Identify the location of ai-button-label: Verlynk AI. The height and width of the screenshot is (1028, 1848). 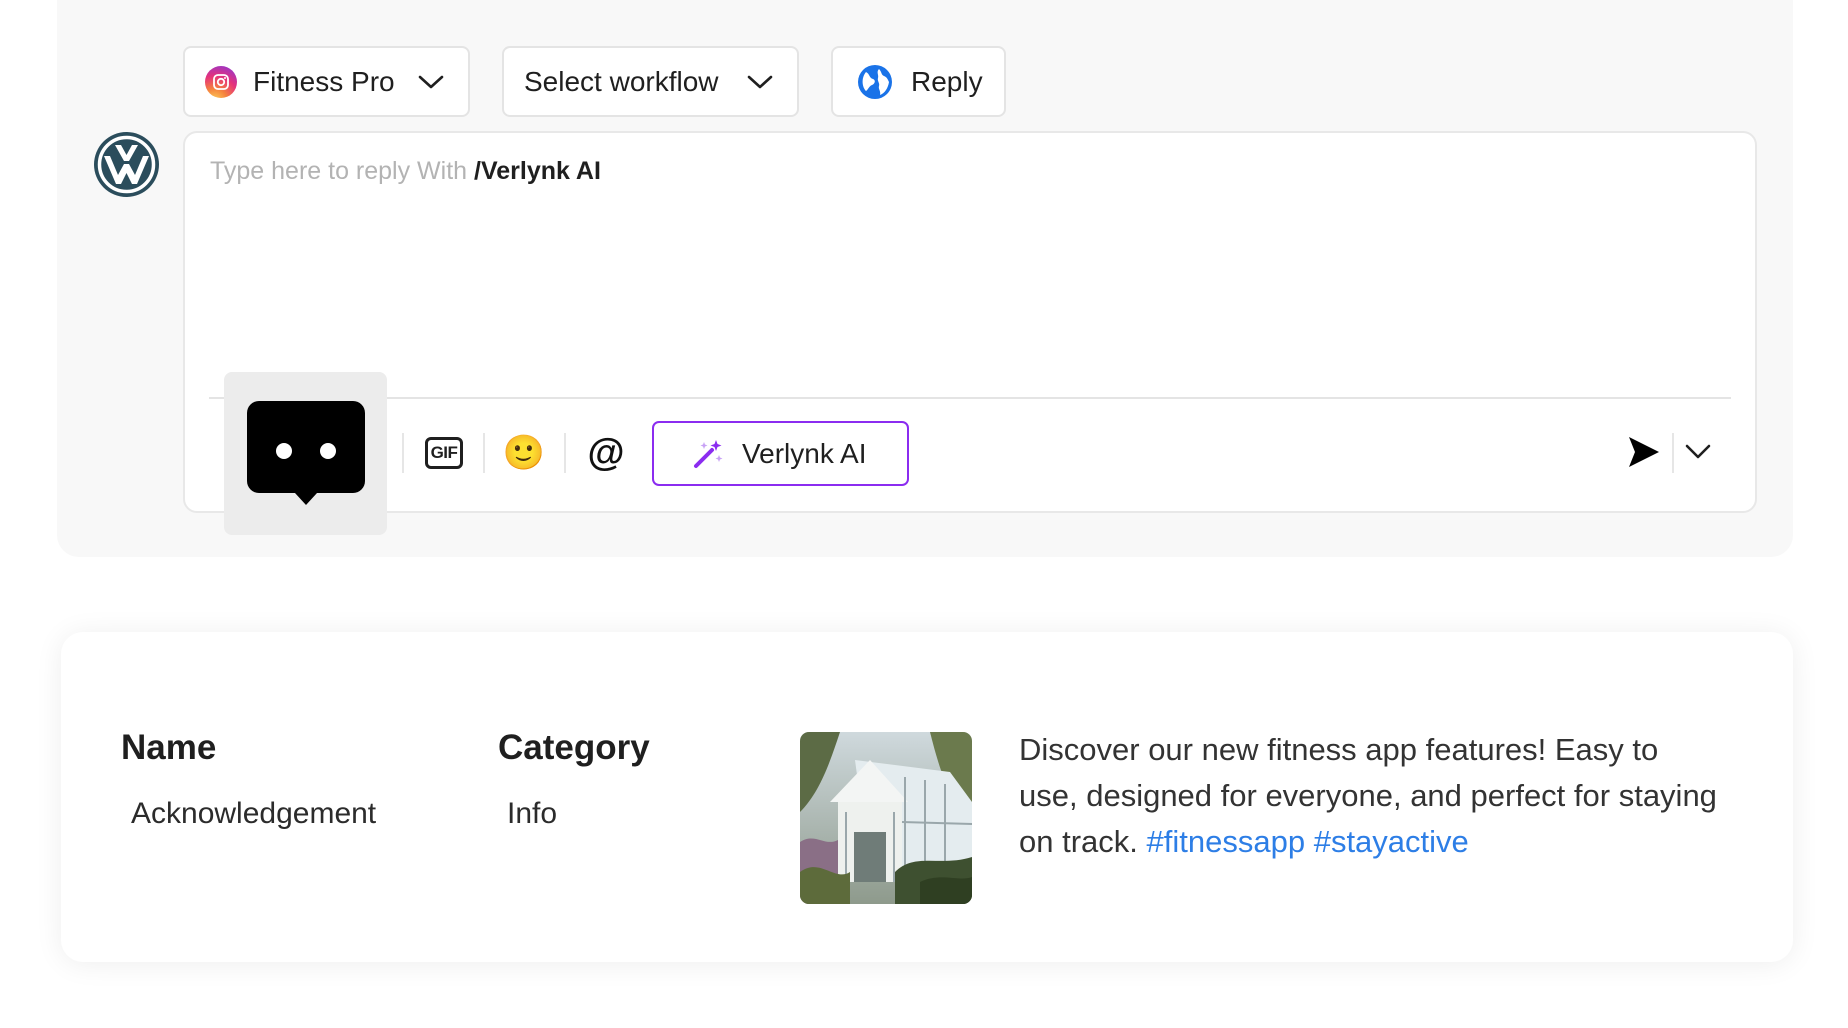
(804, 453).